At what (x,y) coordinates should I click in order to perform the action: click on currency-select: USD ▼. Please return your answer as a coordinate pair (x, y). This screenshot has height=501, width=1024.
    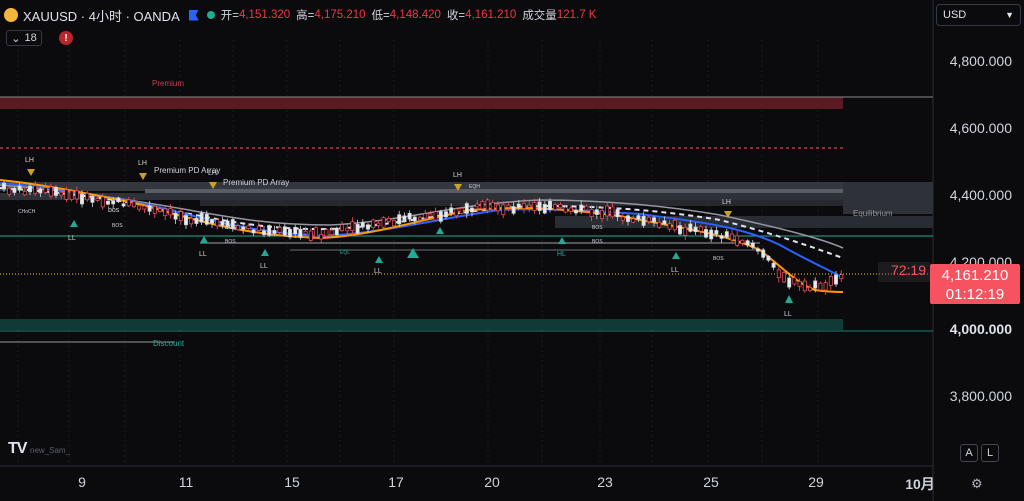
    Looking at the image, I should click on (978, 15).